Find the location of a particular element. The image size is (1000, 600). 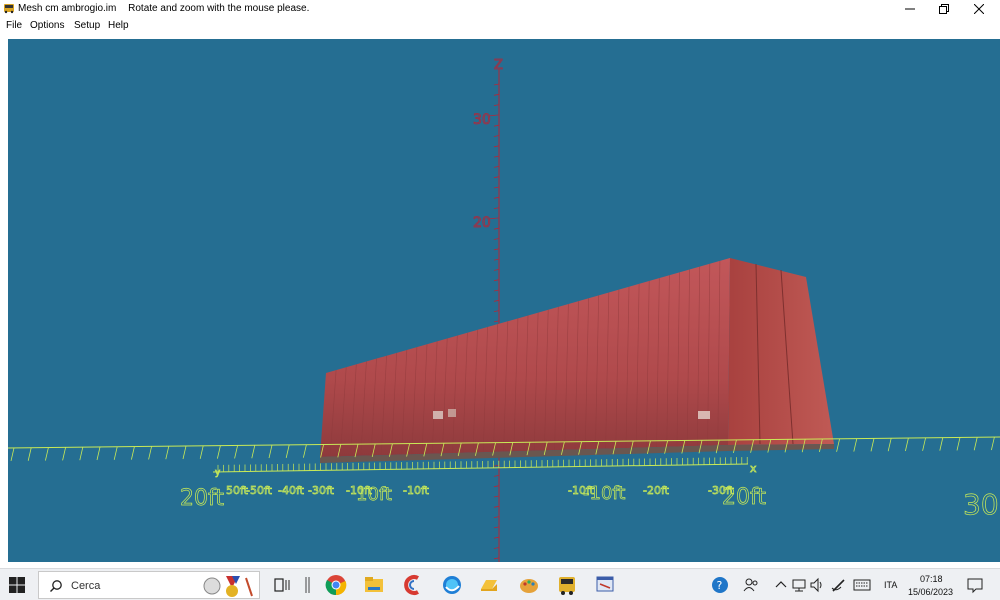

search-highlight-icon is located at coordinates (230, 586).